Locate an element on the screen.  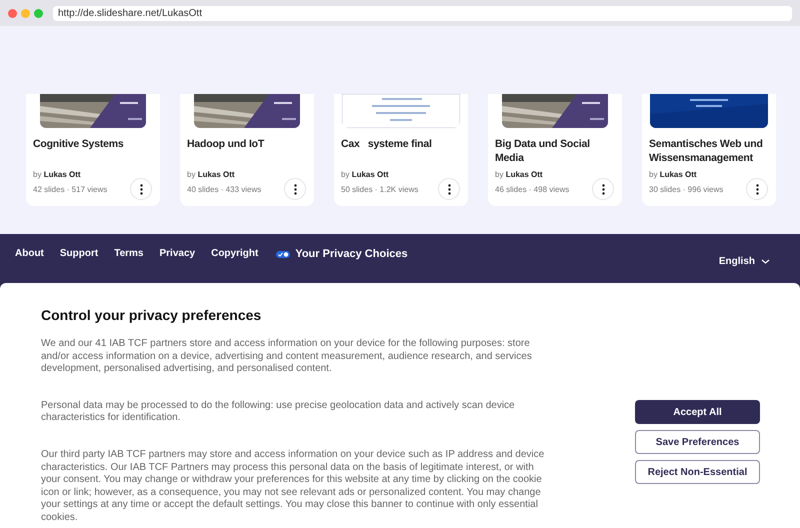
slideshow-title: Hadoop und IoT is located at coordinates (247, 152).